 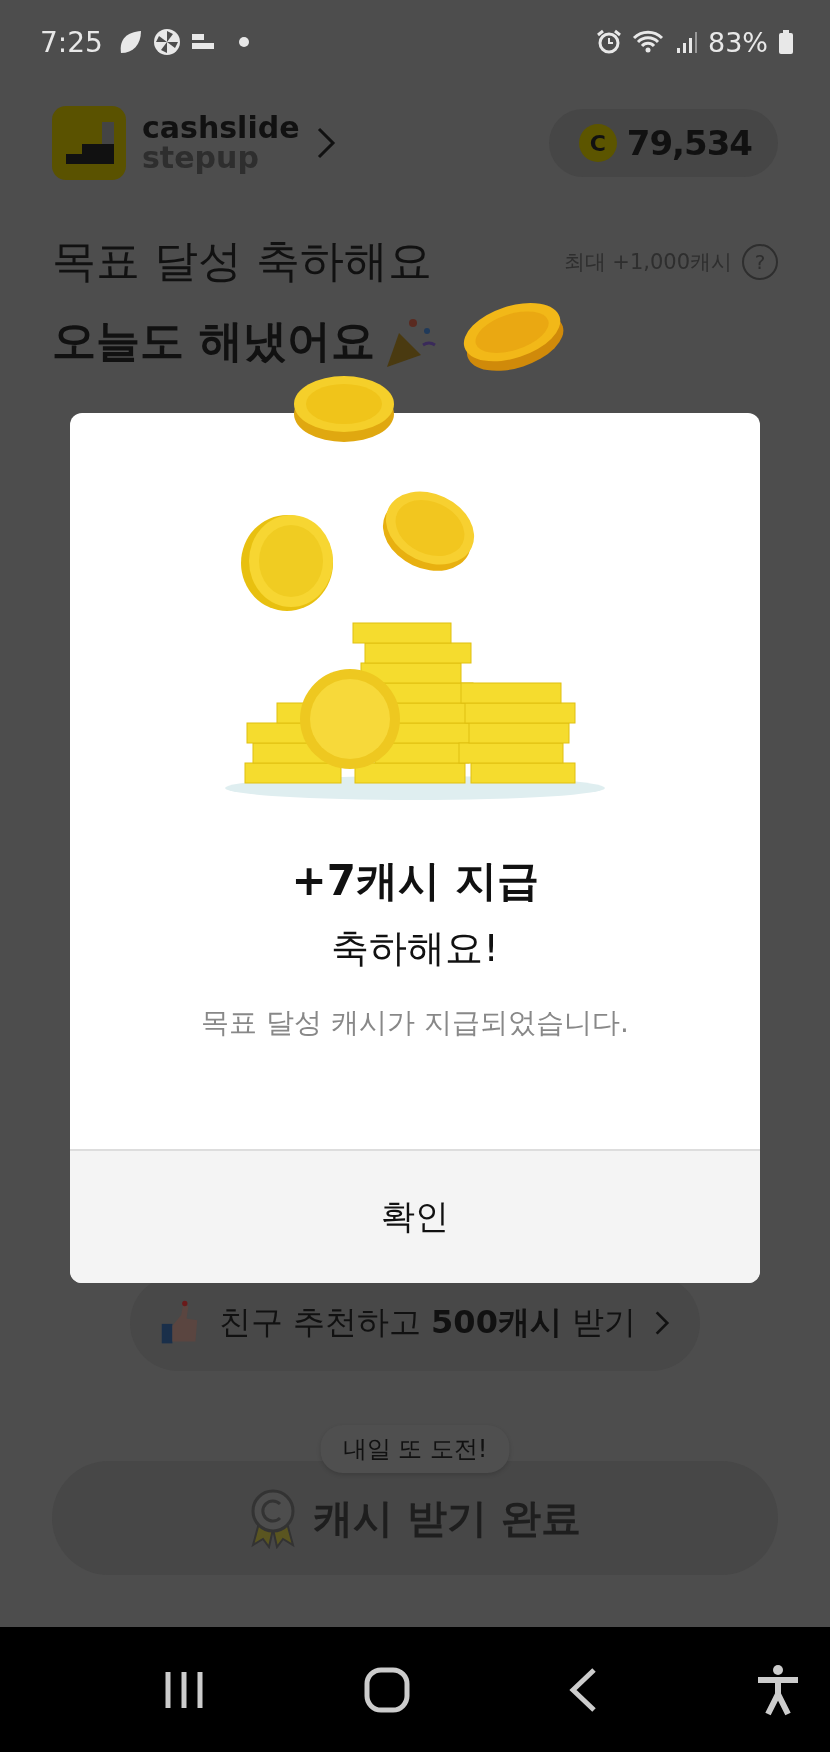 What do you see at coordinates (415, 881) in the screenshot?
I see `dialog-title: +7캐시 지급` at bounding box center [415, 881].